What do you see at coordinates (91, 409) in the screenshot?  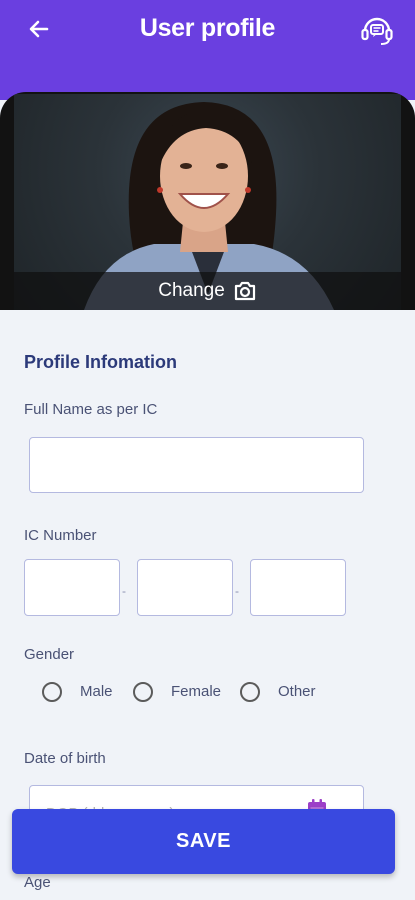 I see `full-name-label: Full Name as per IC` at bounding box center [91, 409].